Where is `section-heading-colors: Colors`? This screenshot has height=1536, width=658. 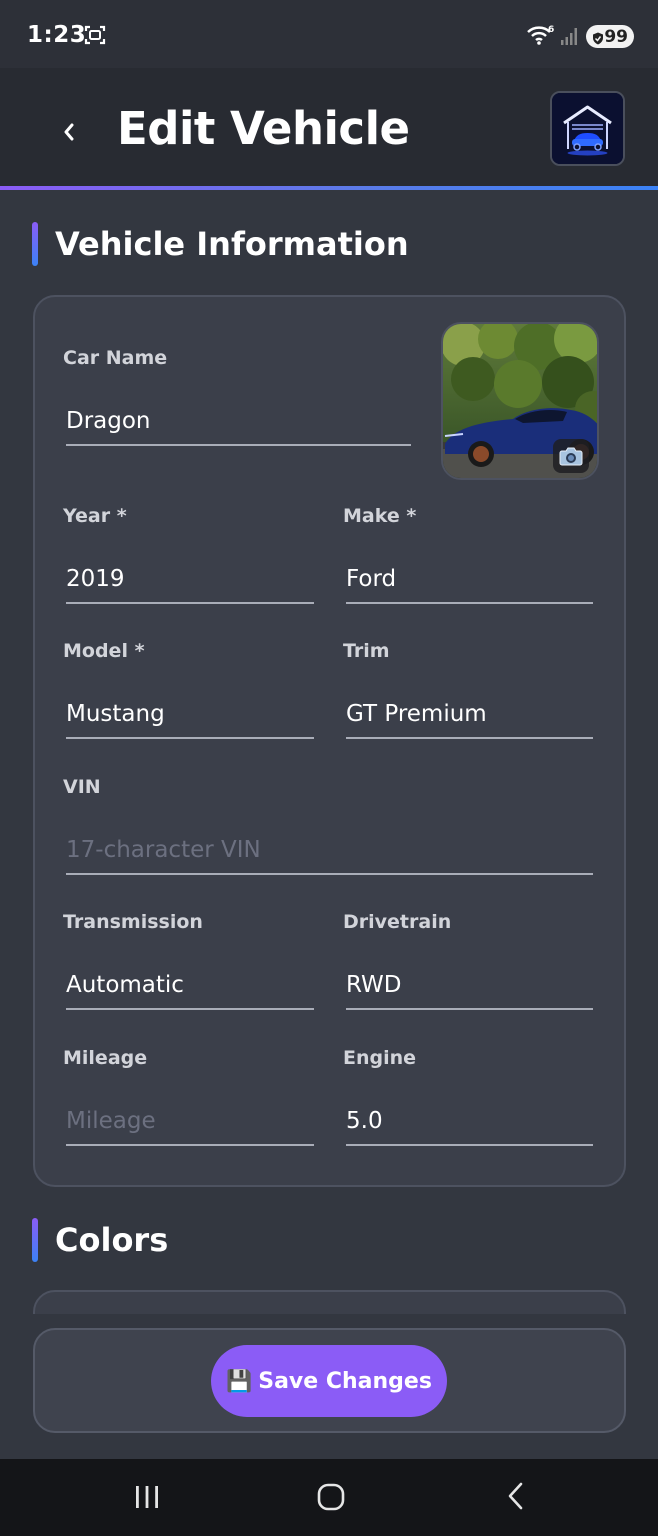 section-heading-colors: Colors is located at coordinates (100, 1240).